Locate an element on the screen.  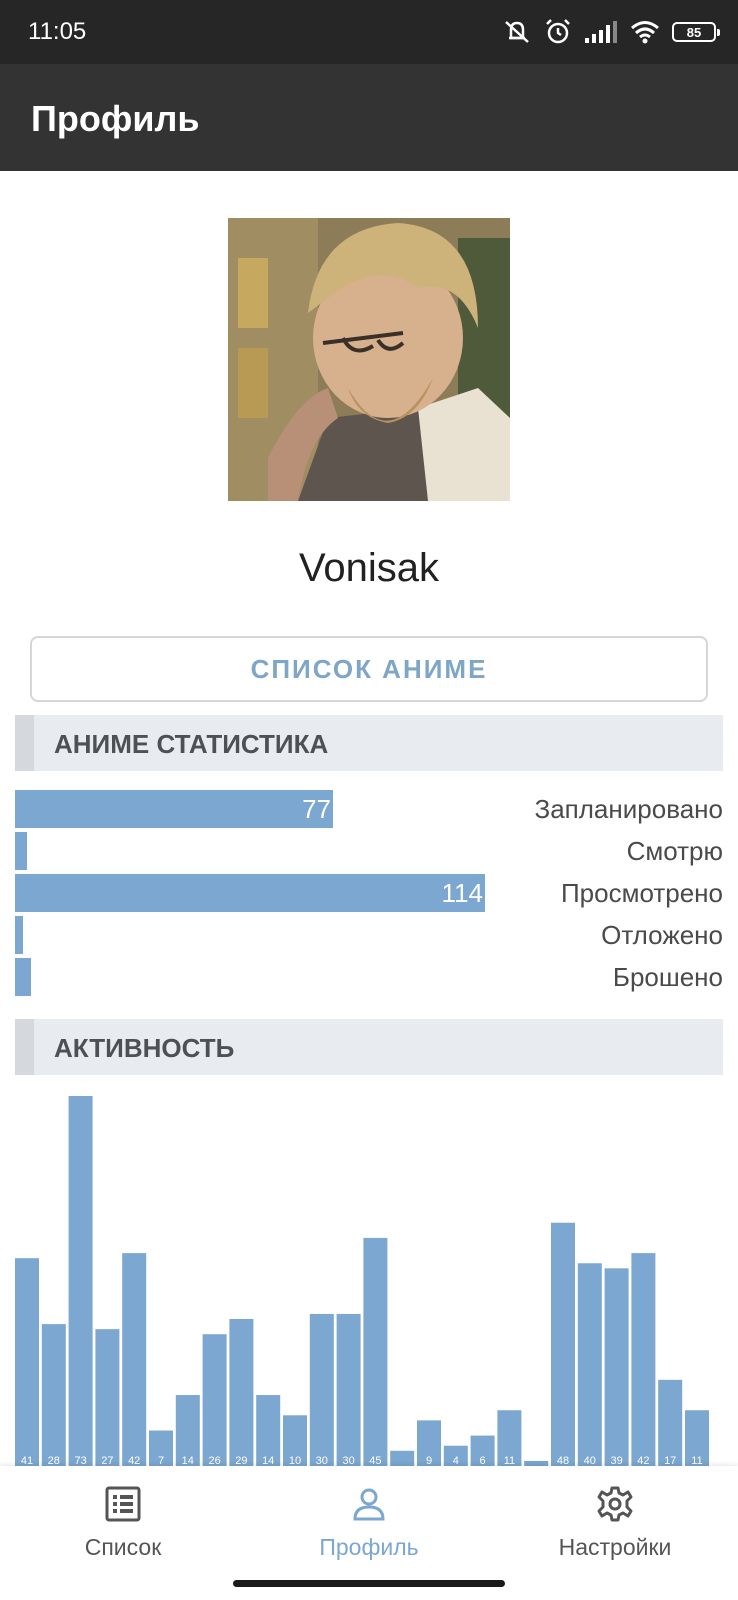
activity-bar-label: 26 is located at coordinates (214, 1460).